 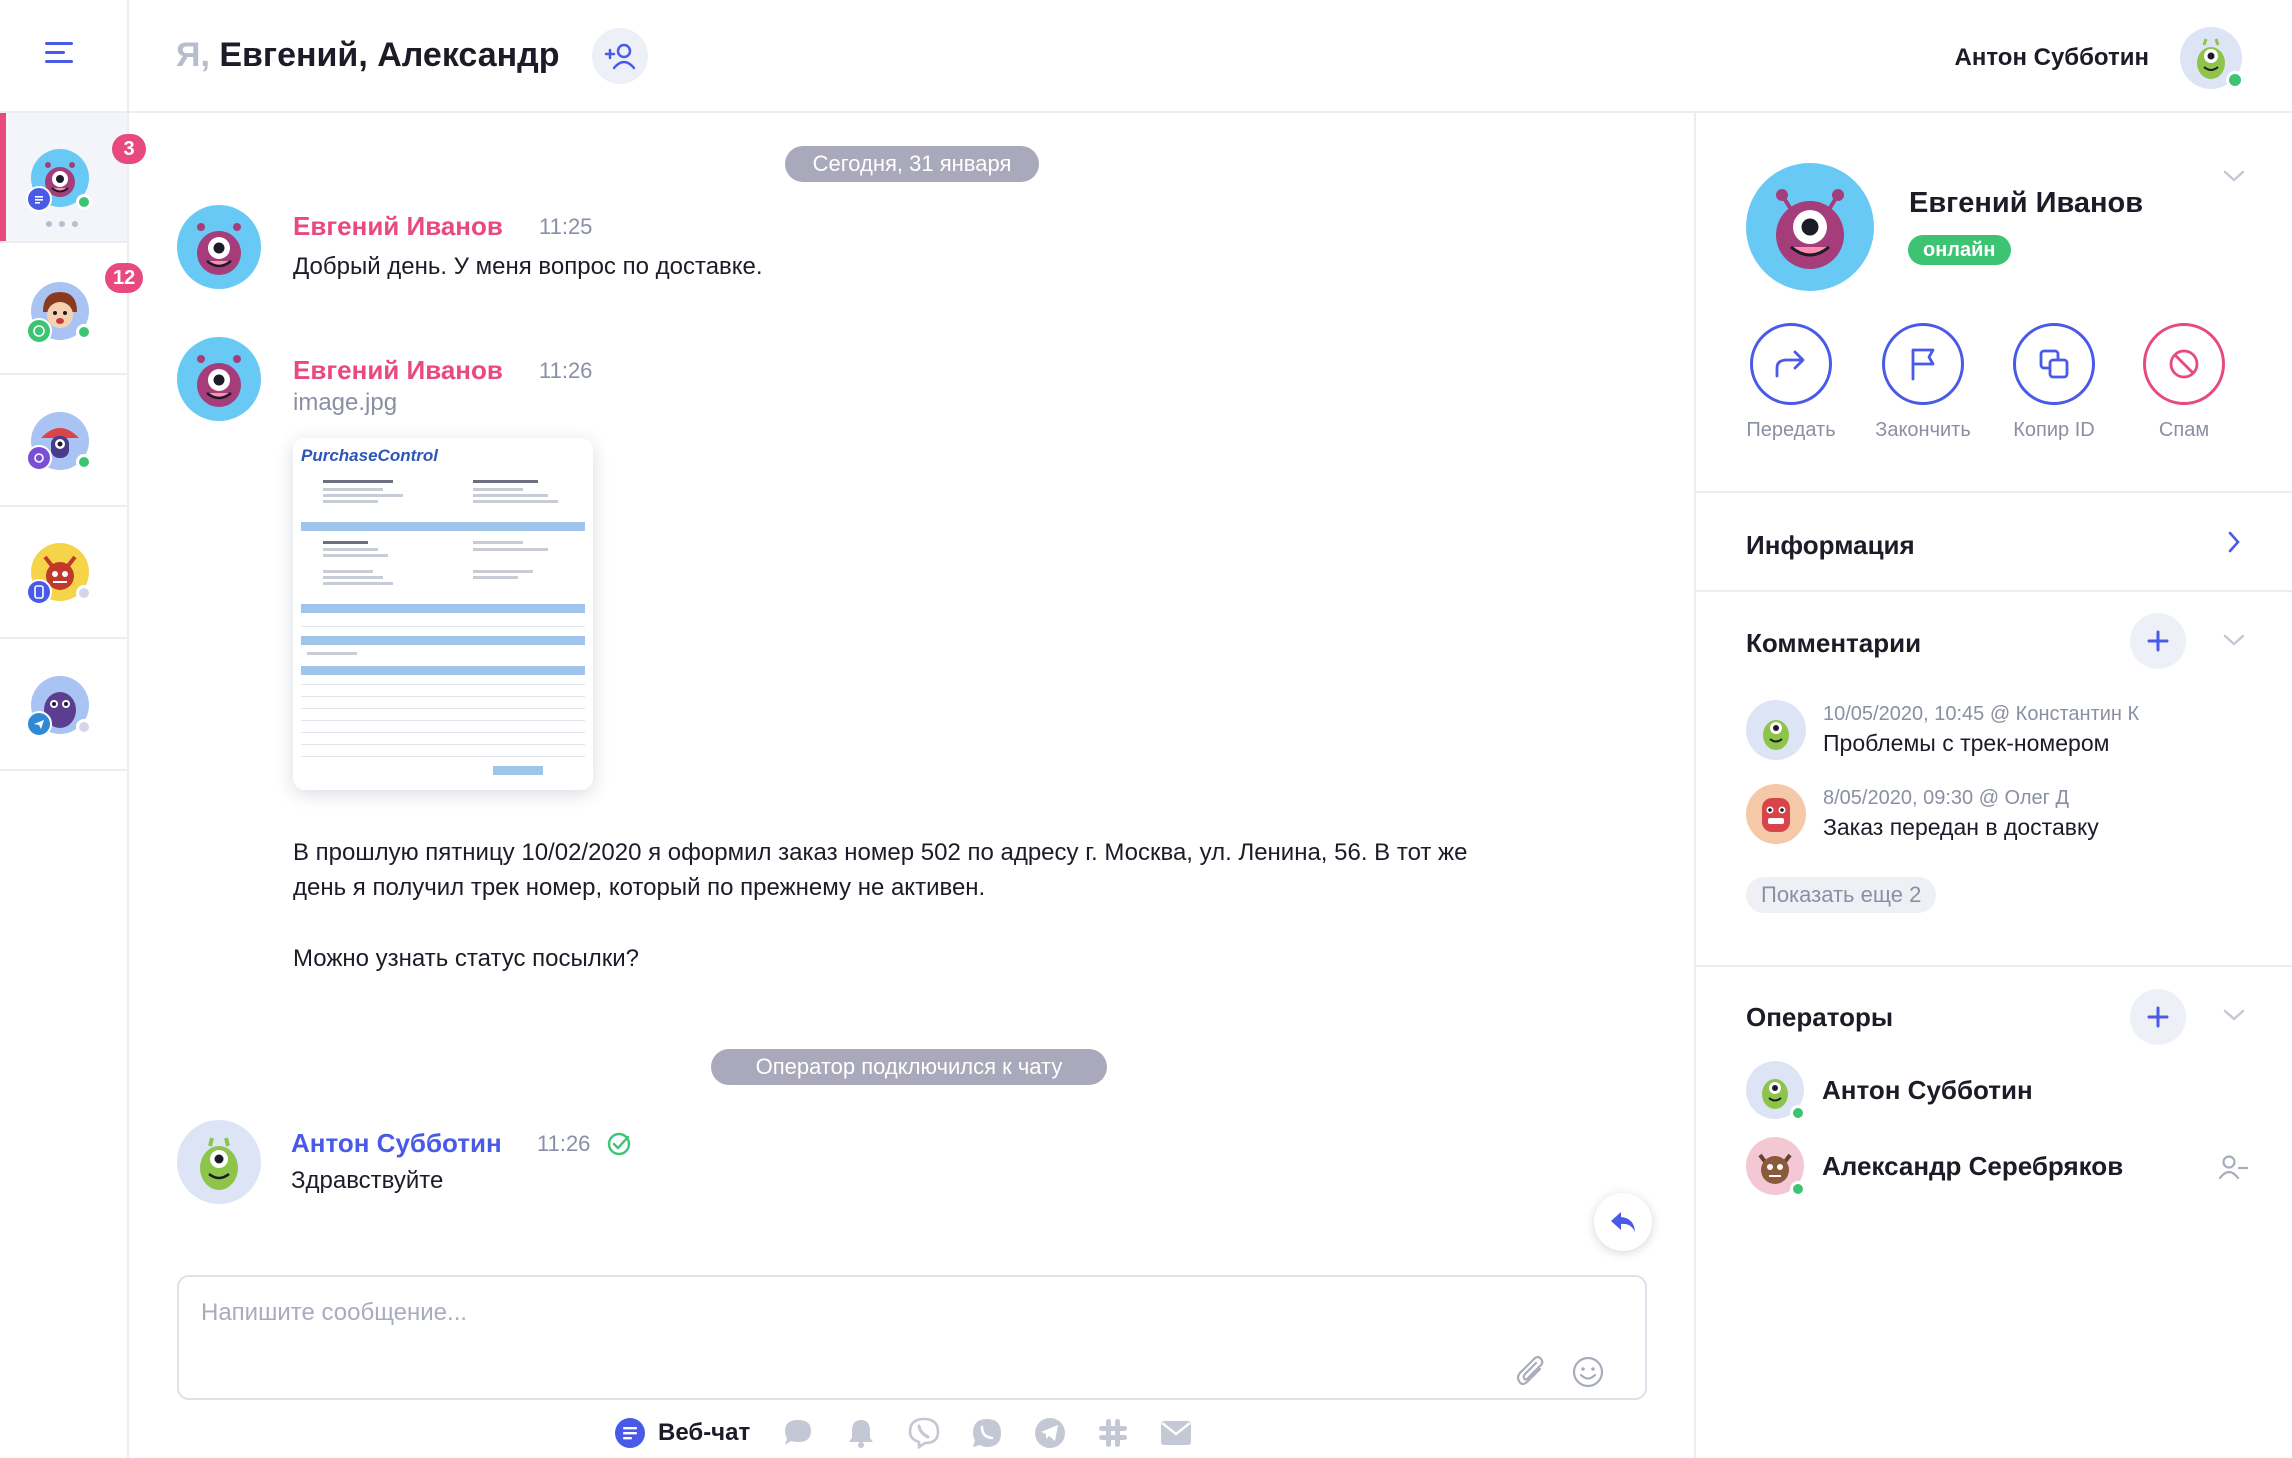 I want to click on remove-user-icon, so click(x=2233, y=1167).